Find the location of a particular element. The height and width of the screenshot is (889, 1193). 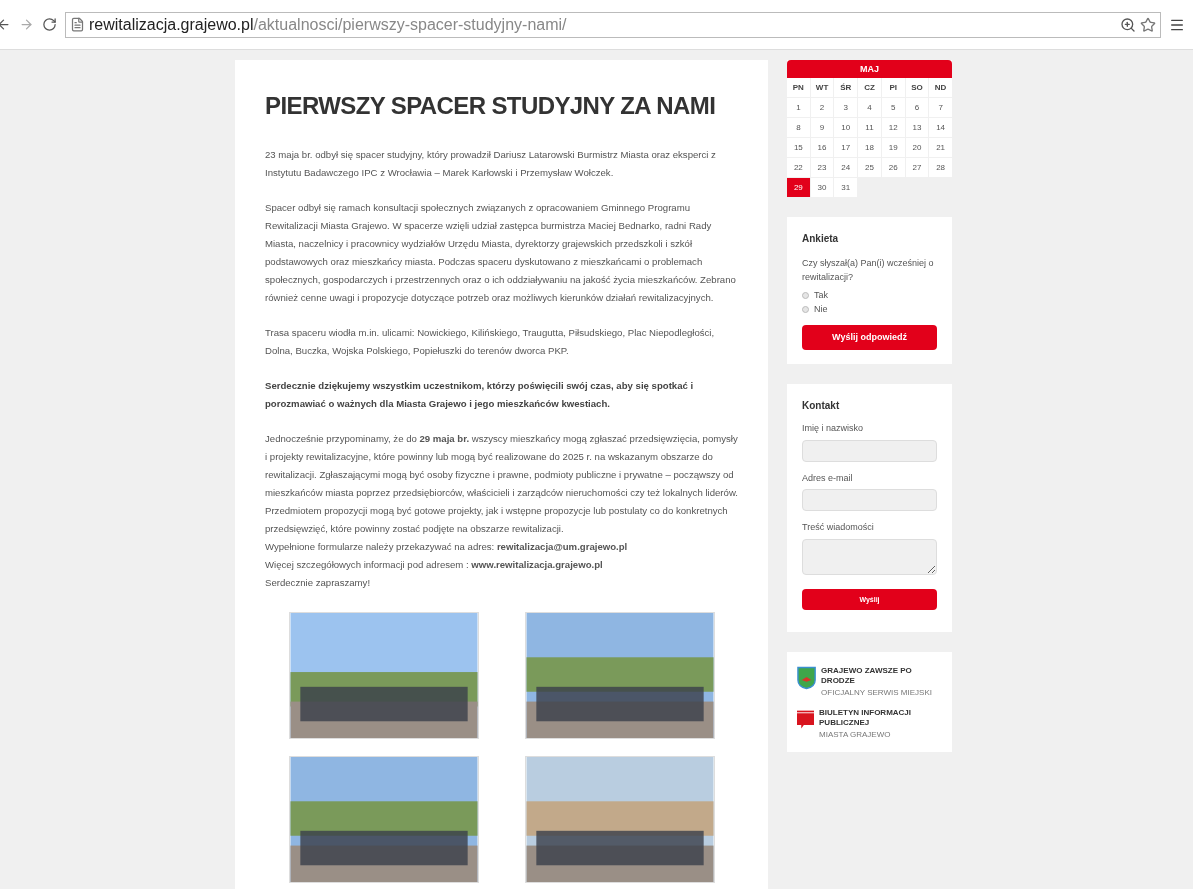

field-label: Treść wiadomości is located at coordinates (838, 527).